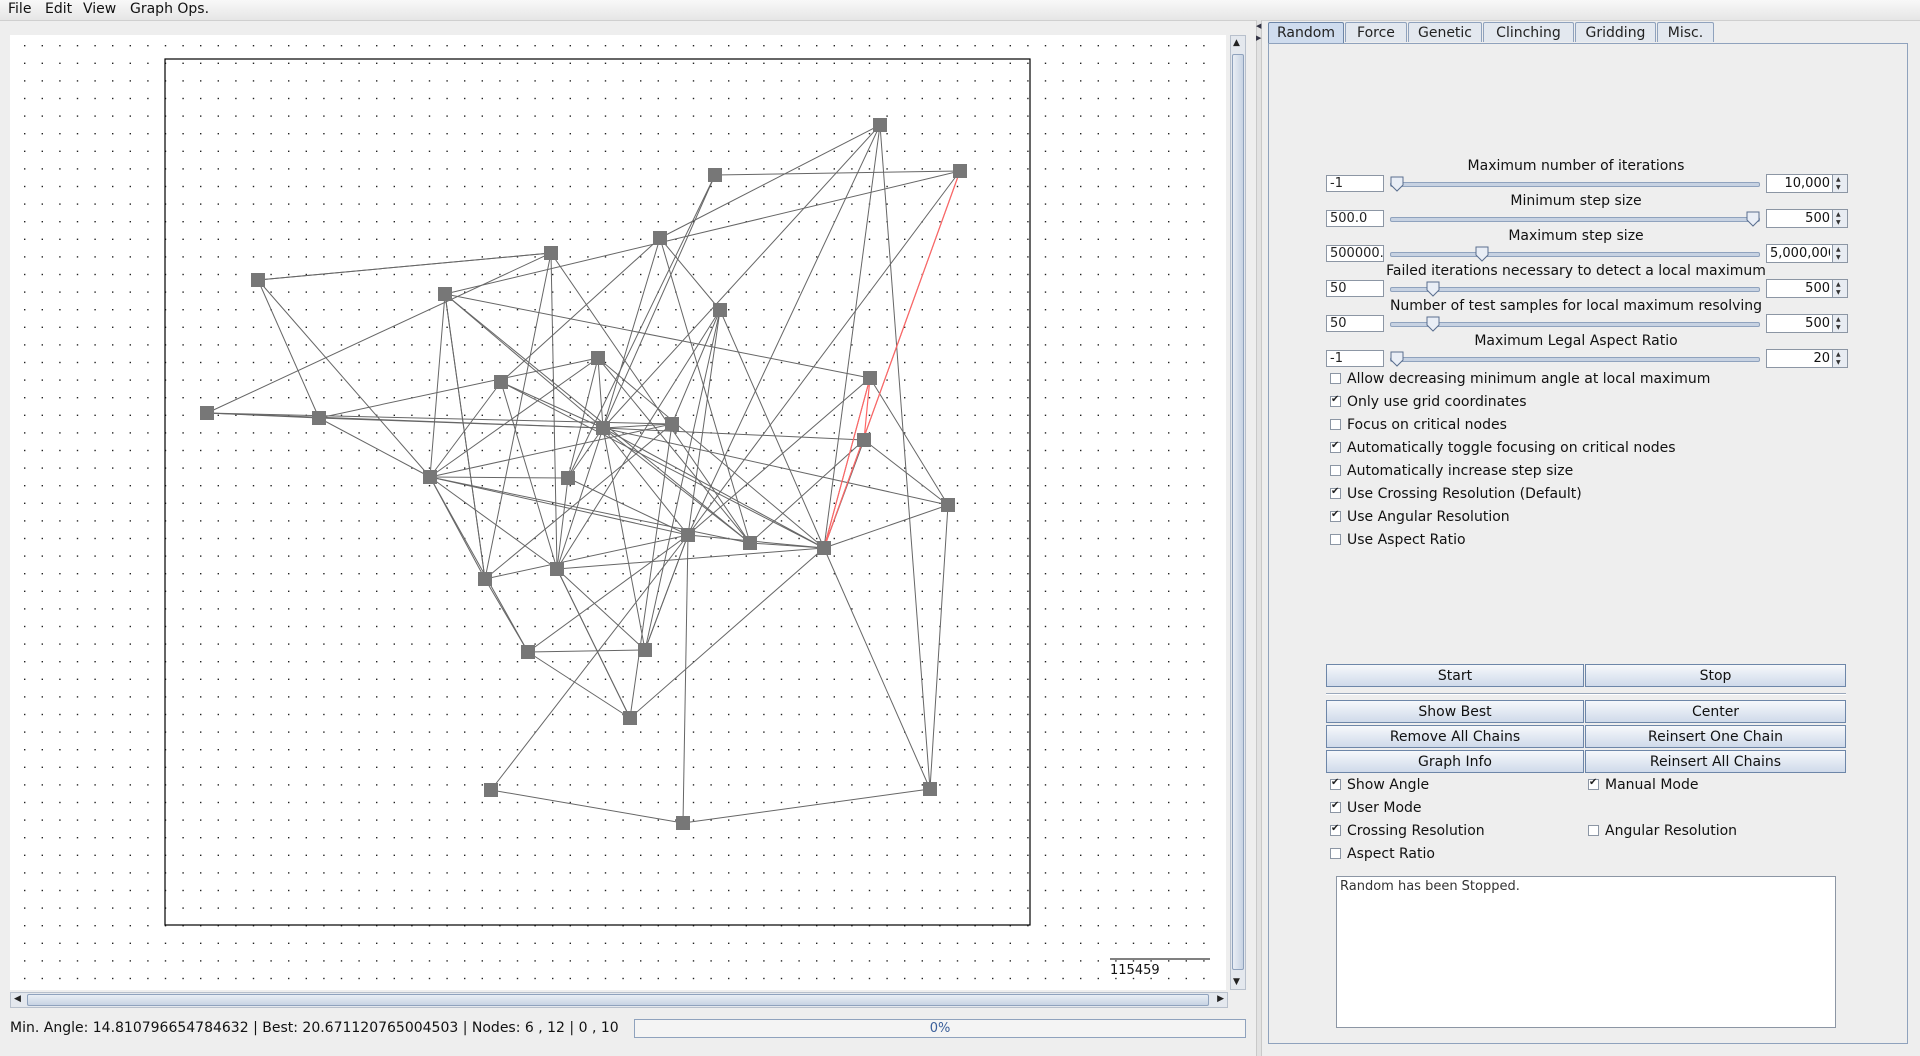 Image resolution: width=1920 pixels, height=1056 pixels. What do you see at coordinates (1220, 999) in the screenshot?
I see `scroll-right-icon: ▶` at bounding box center [1220, 999].